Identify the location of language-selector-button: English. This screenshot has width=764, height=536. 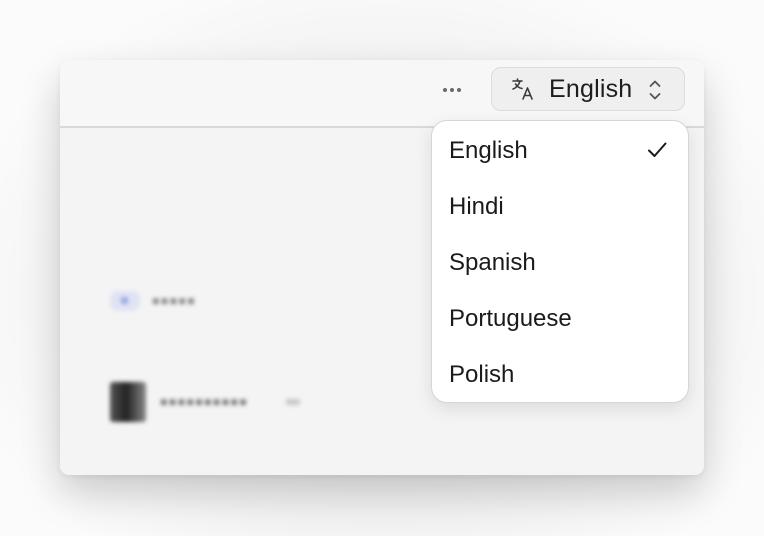
(588, 89).